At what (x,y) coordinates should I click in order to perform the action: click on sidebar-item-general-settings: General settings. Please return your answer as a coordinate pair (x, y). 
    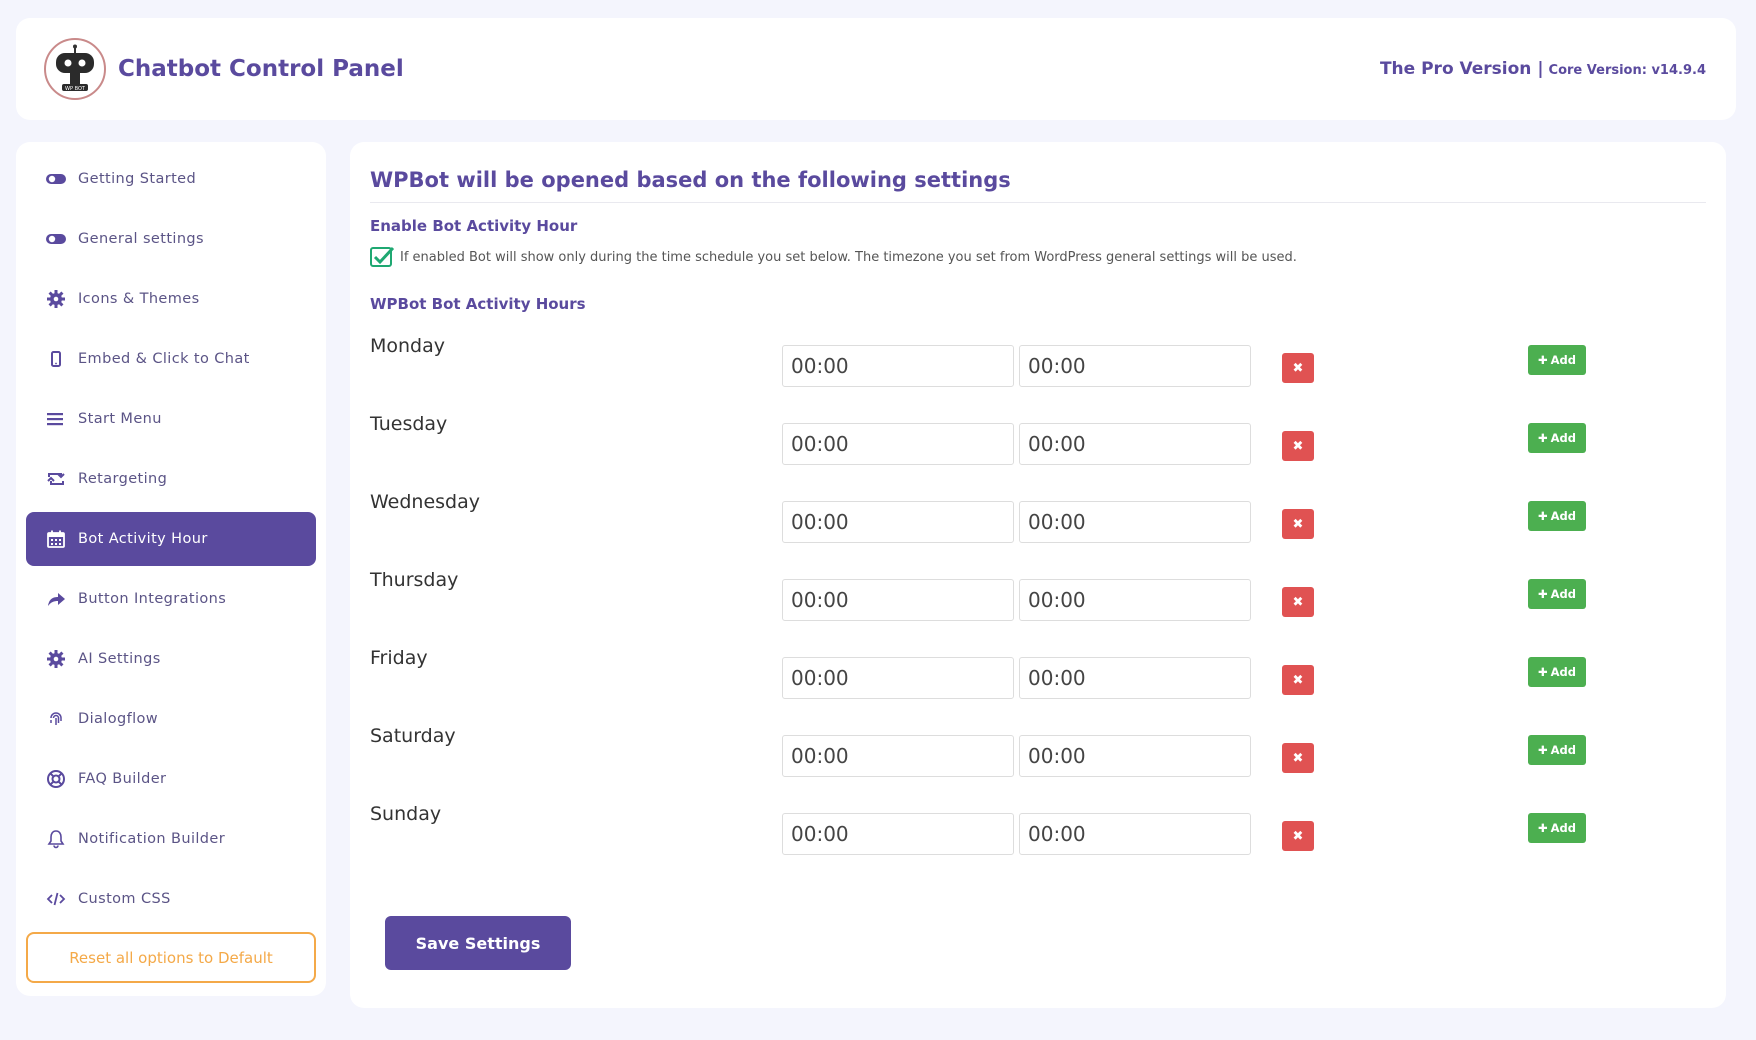
    Looking at the image, I should click on (171, 239).